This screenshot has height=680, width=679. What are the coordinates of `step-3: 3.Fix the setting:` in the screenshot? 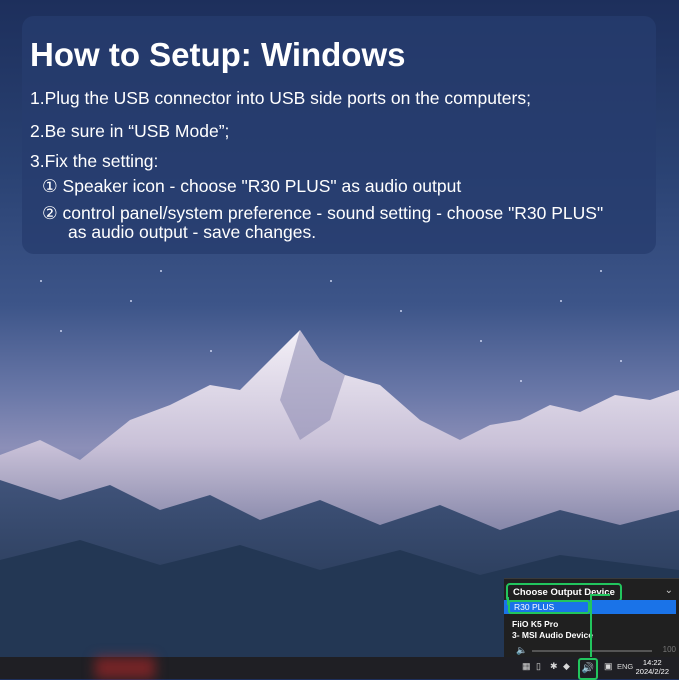 It's located at (94, 161).